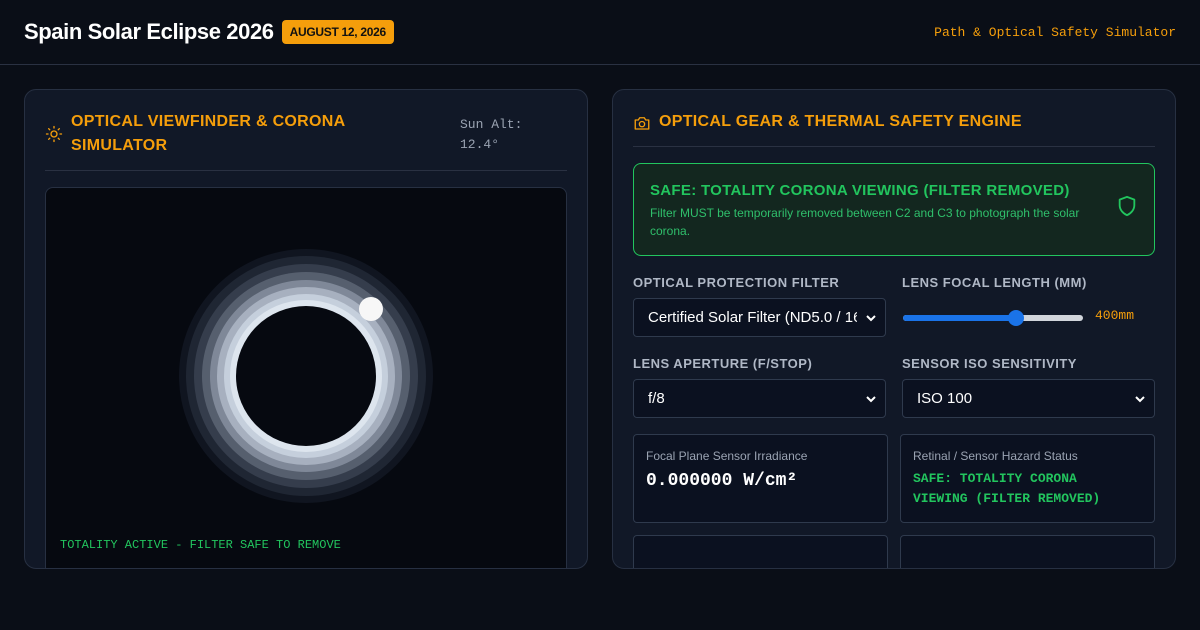  Describe the element at coordinates (656, 398) in the screenshot. I see `aperture-selected-value: f/8` at that location.